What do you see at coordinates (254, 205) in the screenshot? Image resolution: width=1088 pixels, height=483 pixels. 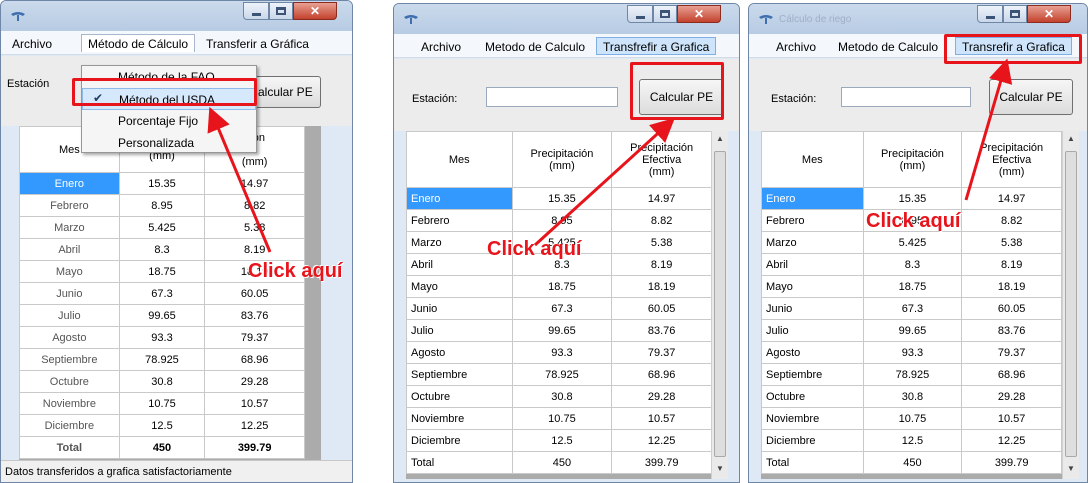 I see `cell-pe: 8.82` at bounding box center [254, 205].